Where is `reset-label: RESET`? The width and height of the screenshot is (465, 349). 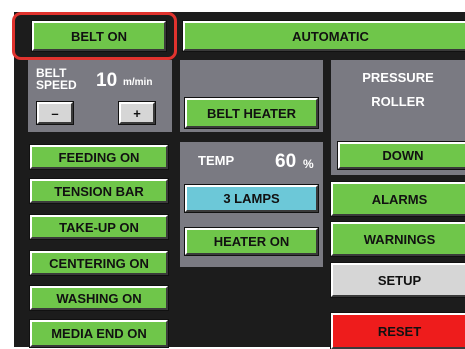
reset-label: RESET is located at coordinates (399, 331).